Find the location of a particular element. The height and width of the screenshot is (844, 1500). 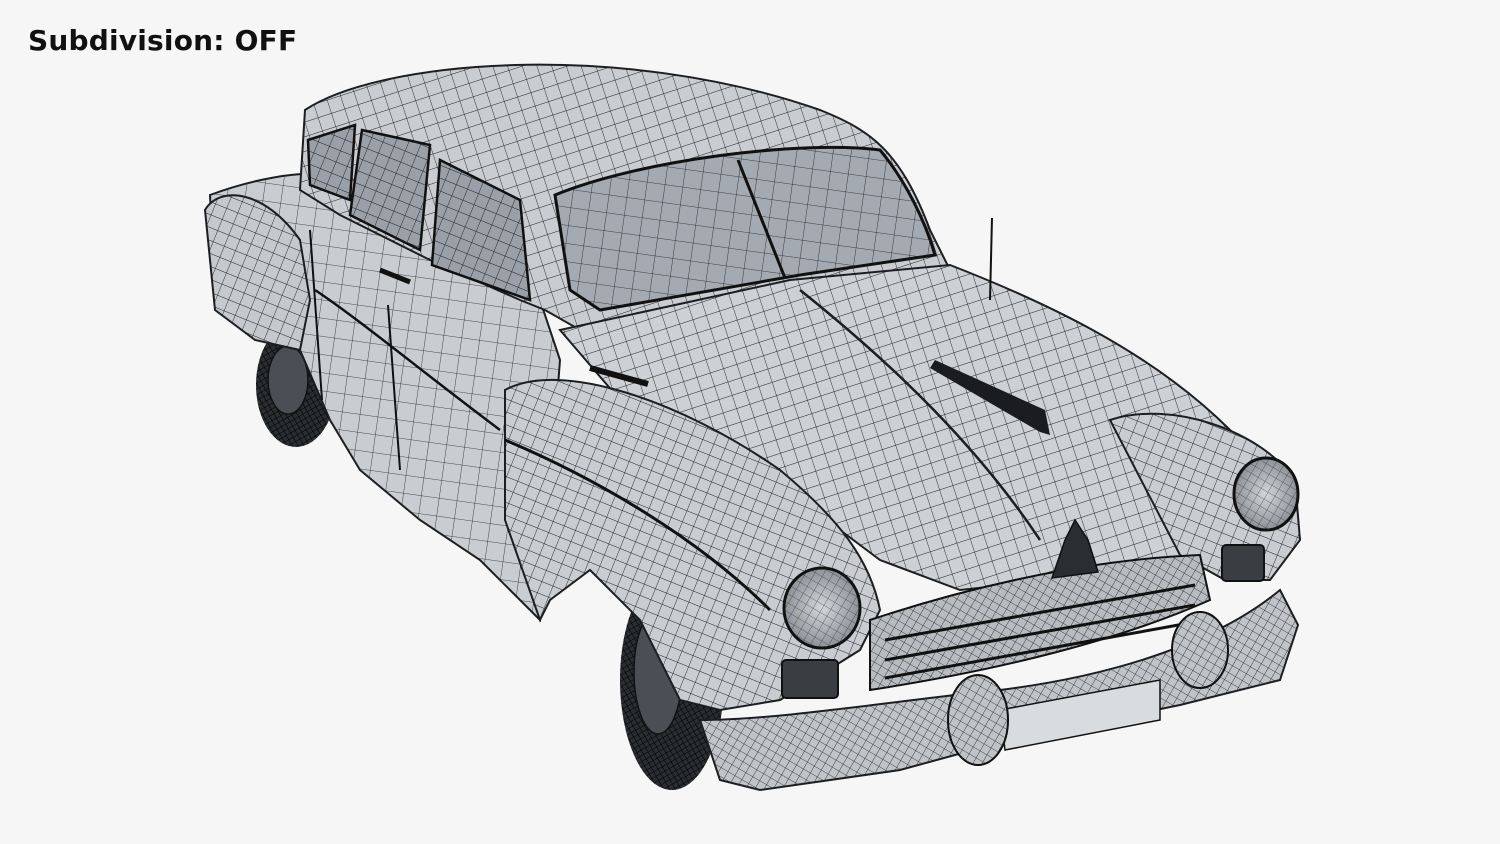

subdivision-status: Subdivision: OFF is located at coordinates (162, 40).